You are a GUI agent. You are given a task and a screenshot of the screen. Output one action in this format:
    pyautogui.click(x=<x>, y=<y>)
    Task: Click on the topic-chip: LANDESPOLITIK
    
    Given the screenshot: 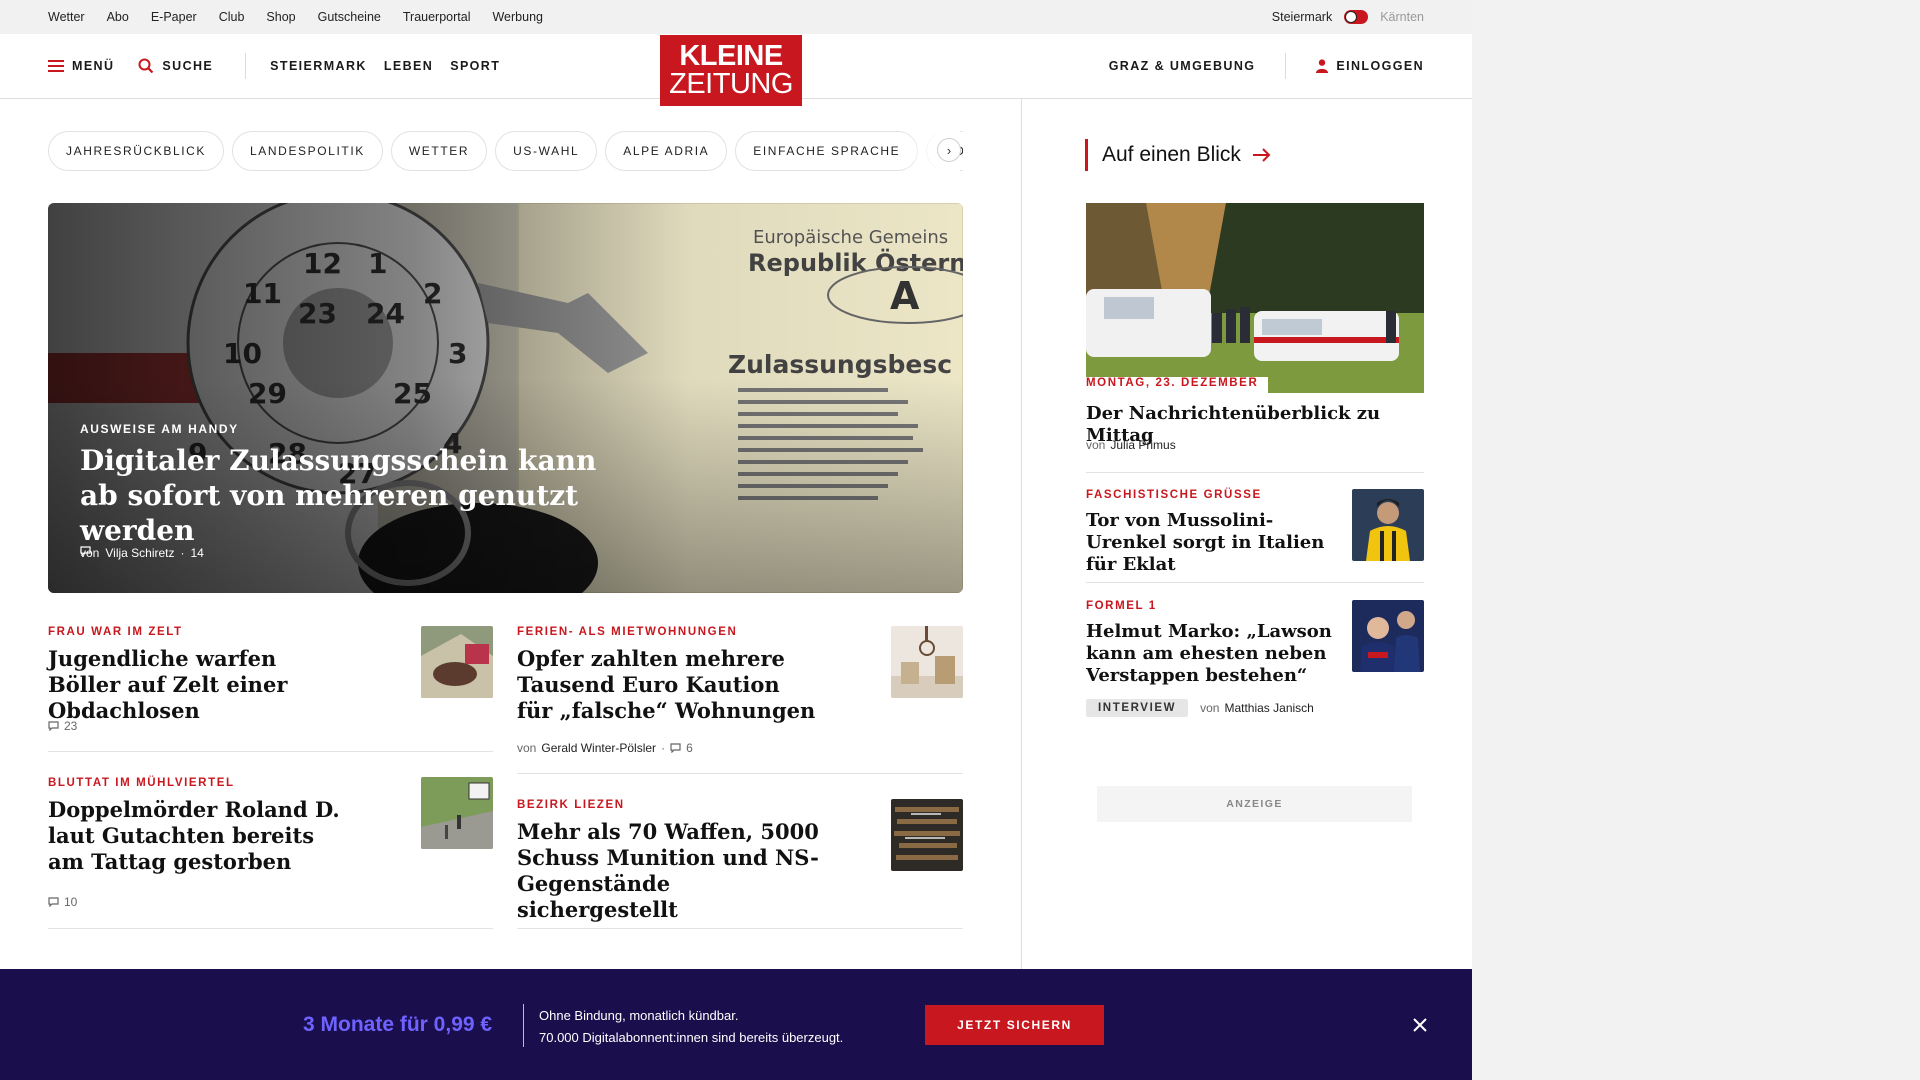 What is the action you would take?
    pyautogui.click(x=307, y=151)
    